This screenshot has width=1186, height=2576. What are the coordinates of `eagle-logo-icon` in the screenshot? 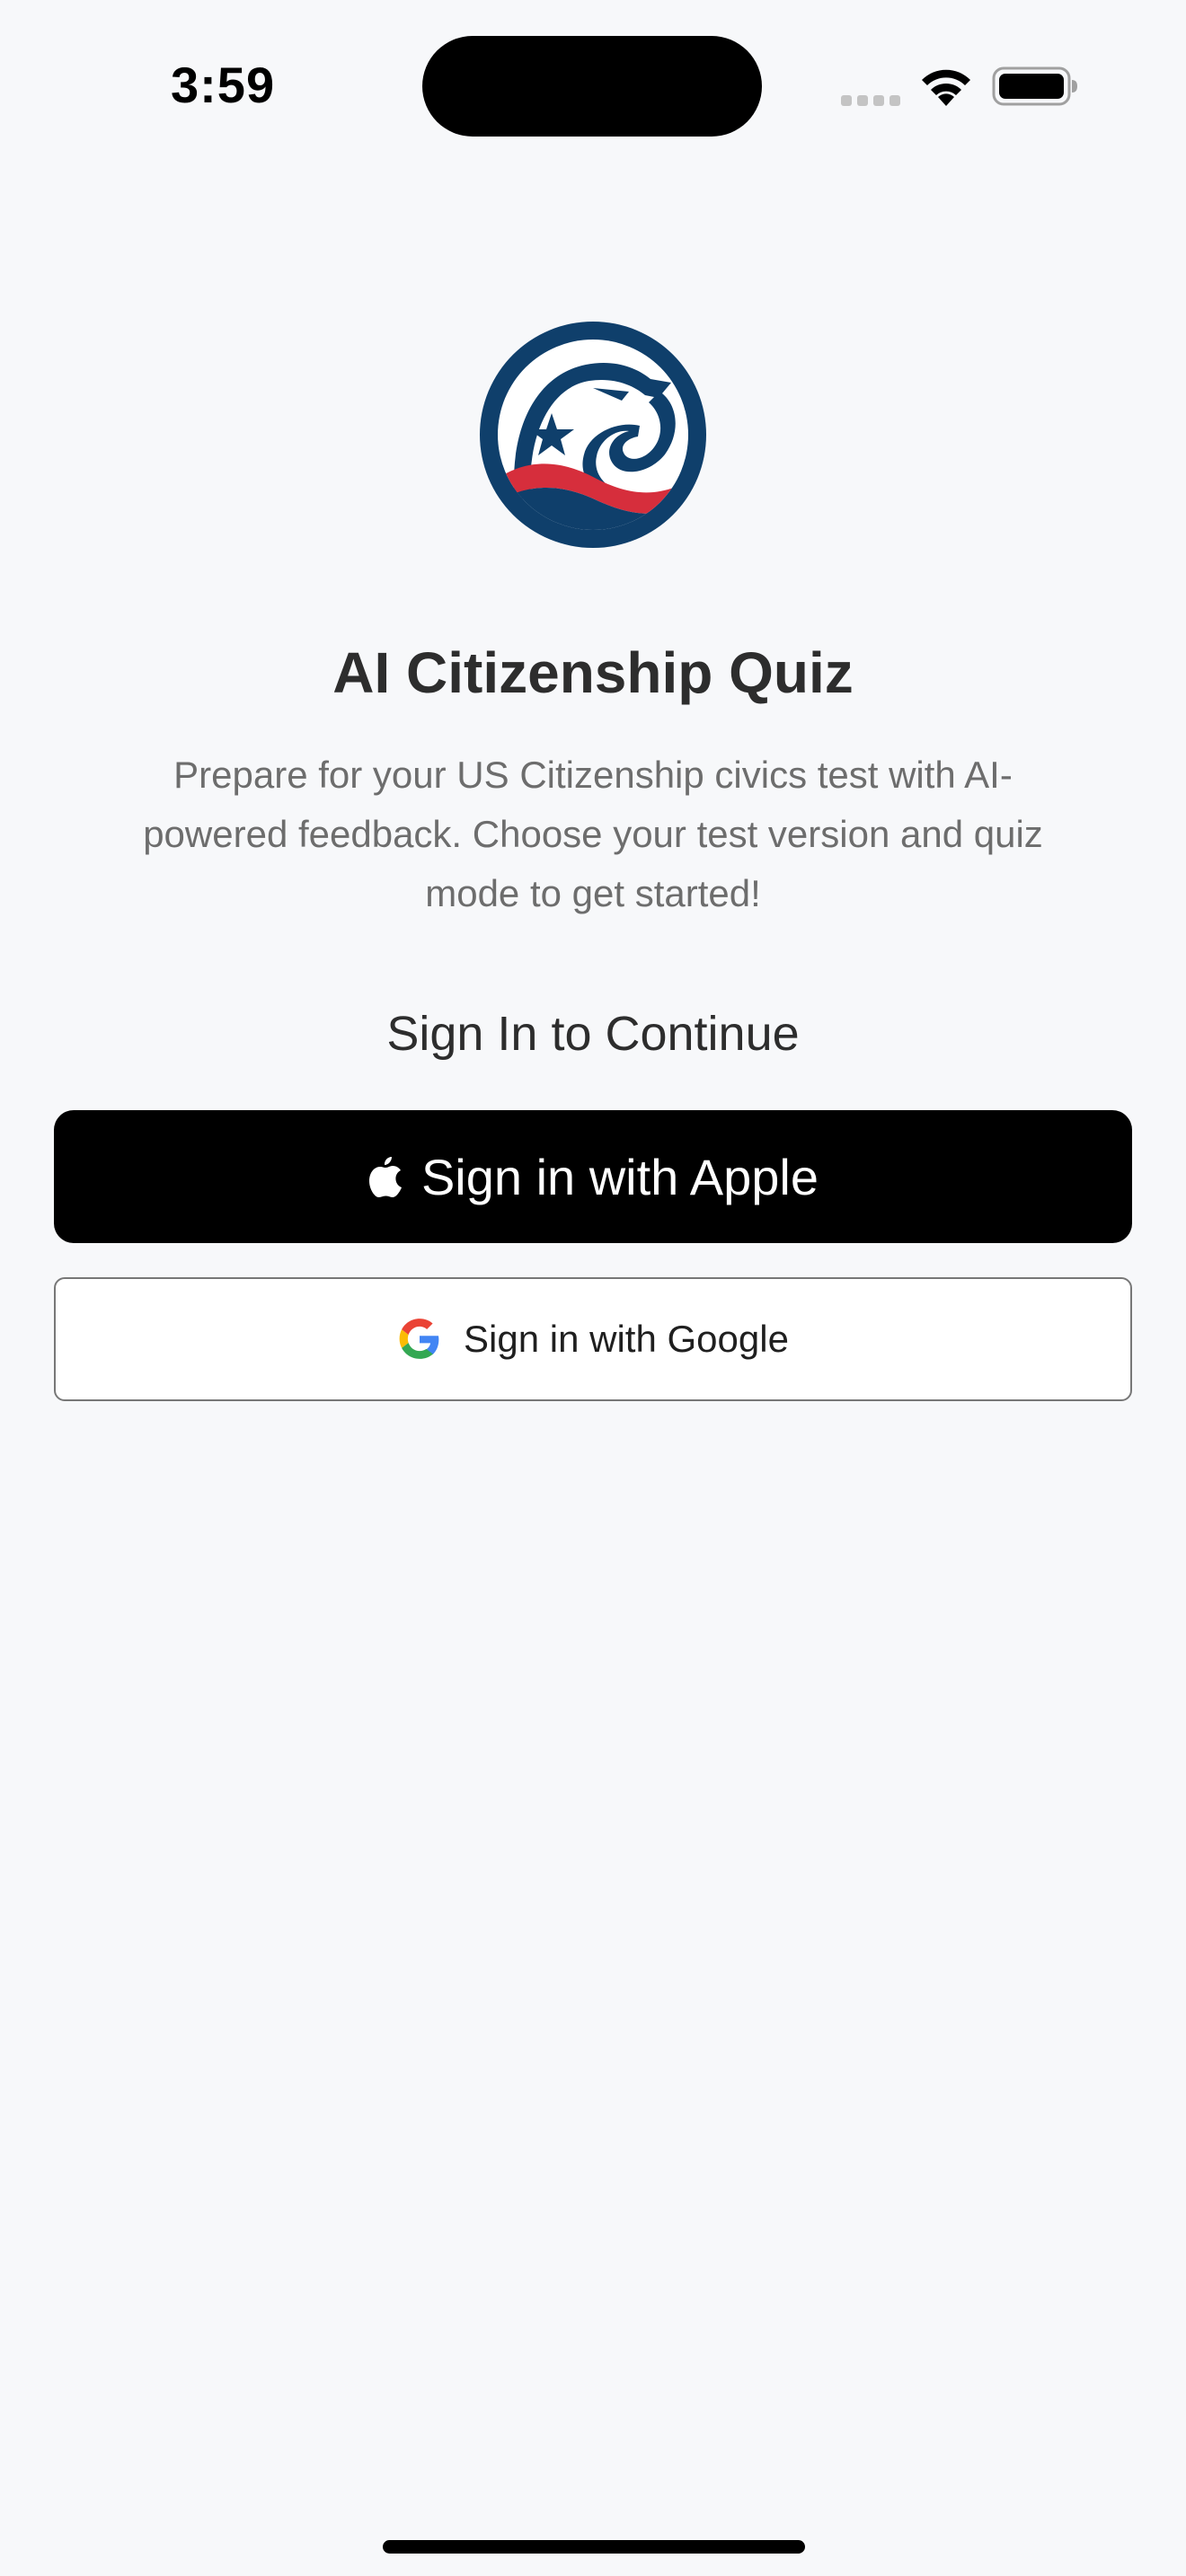 It's located at (593, 435).